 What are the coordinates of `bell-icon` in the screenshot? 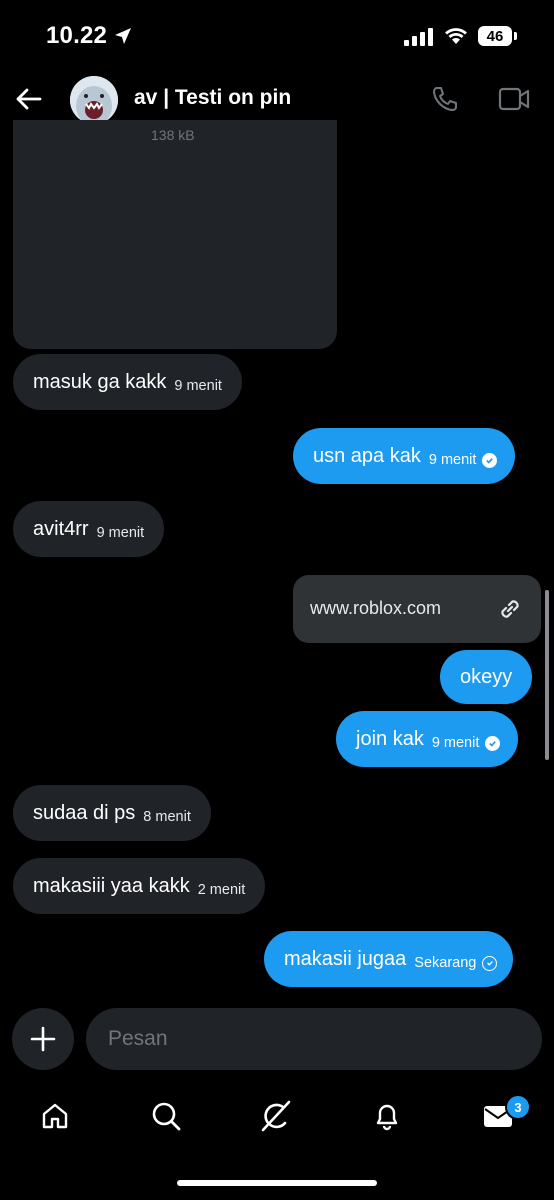 It's located at (387, 1117).